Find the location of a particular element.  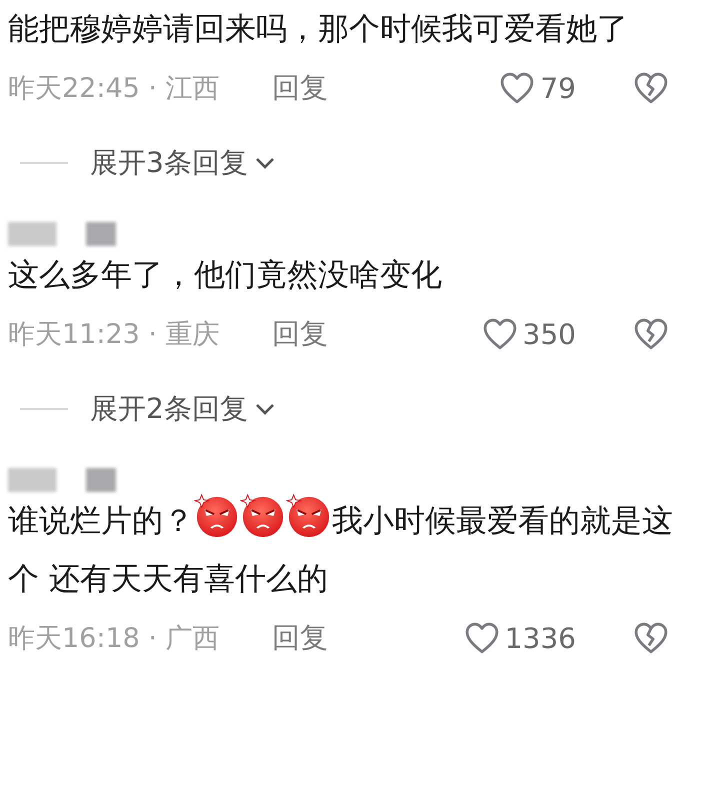

comment-meta: 昨天11:23 · 重庆 is located at coordinates (114, 335).